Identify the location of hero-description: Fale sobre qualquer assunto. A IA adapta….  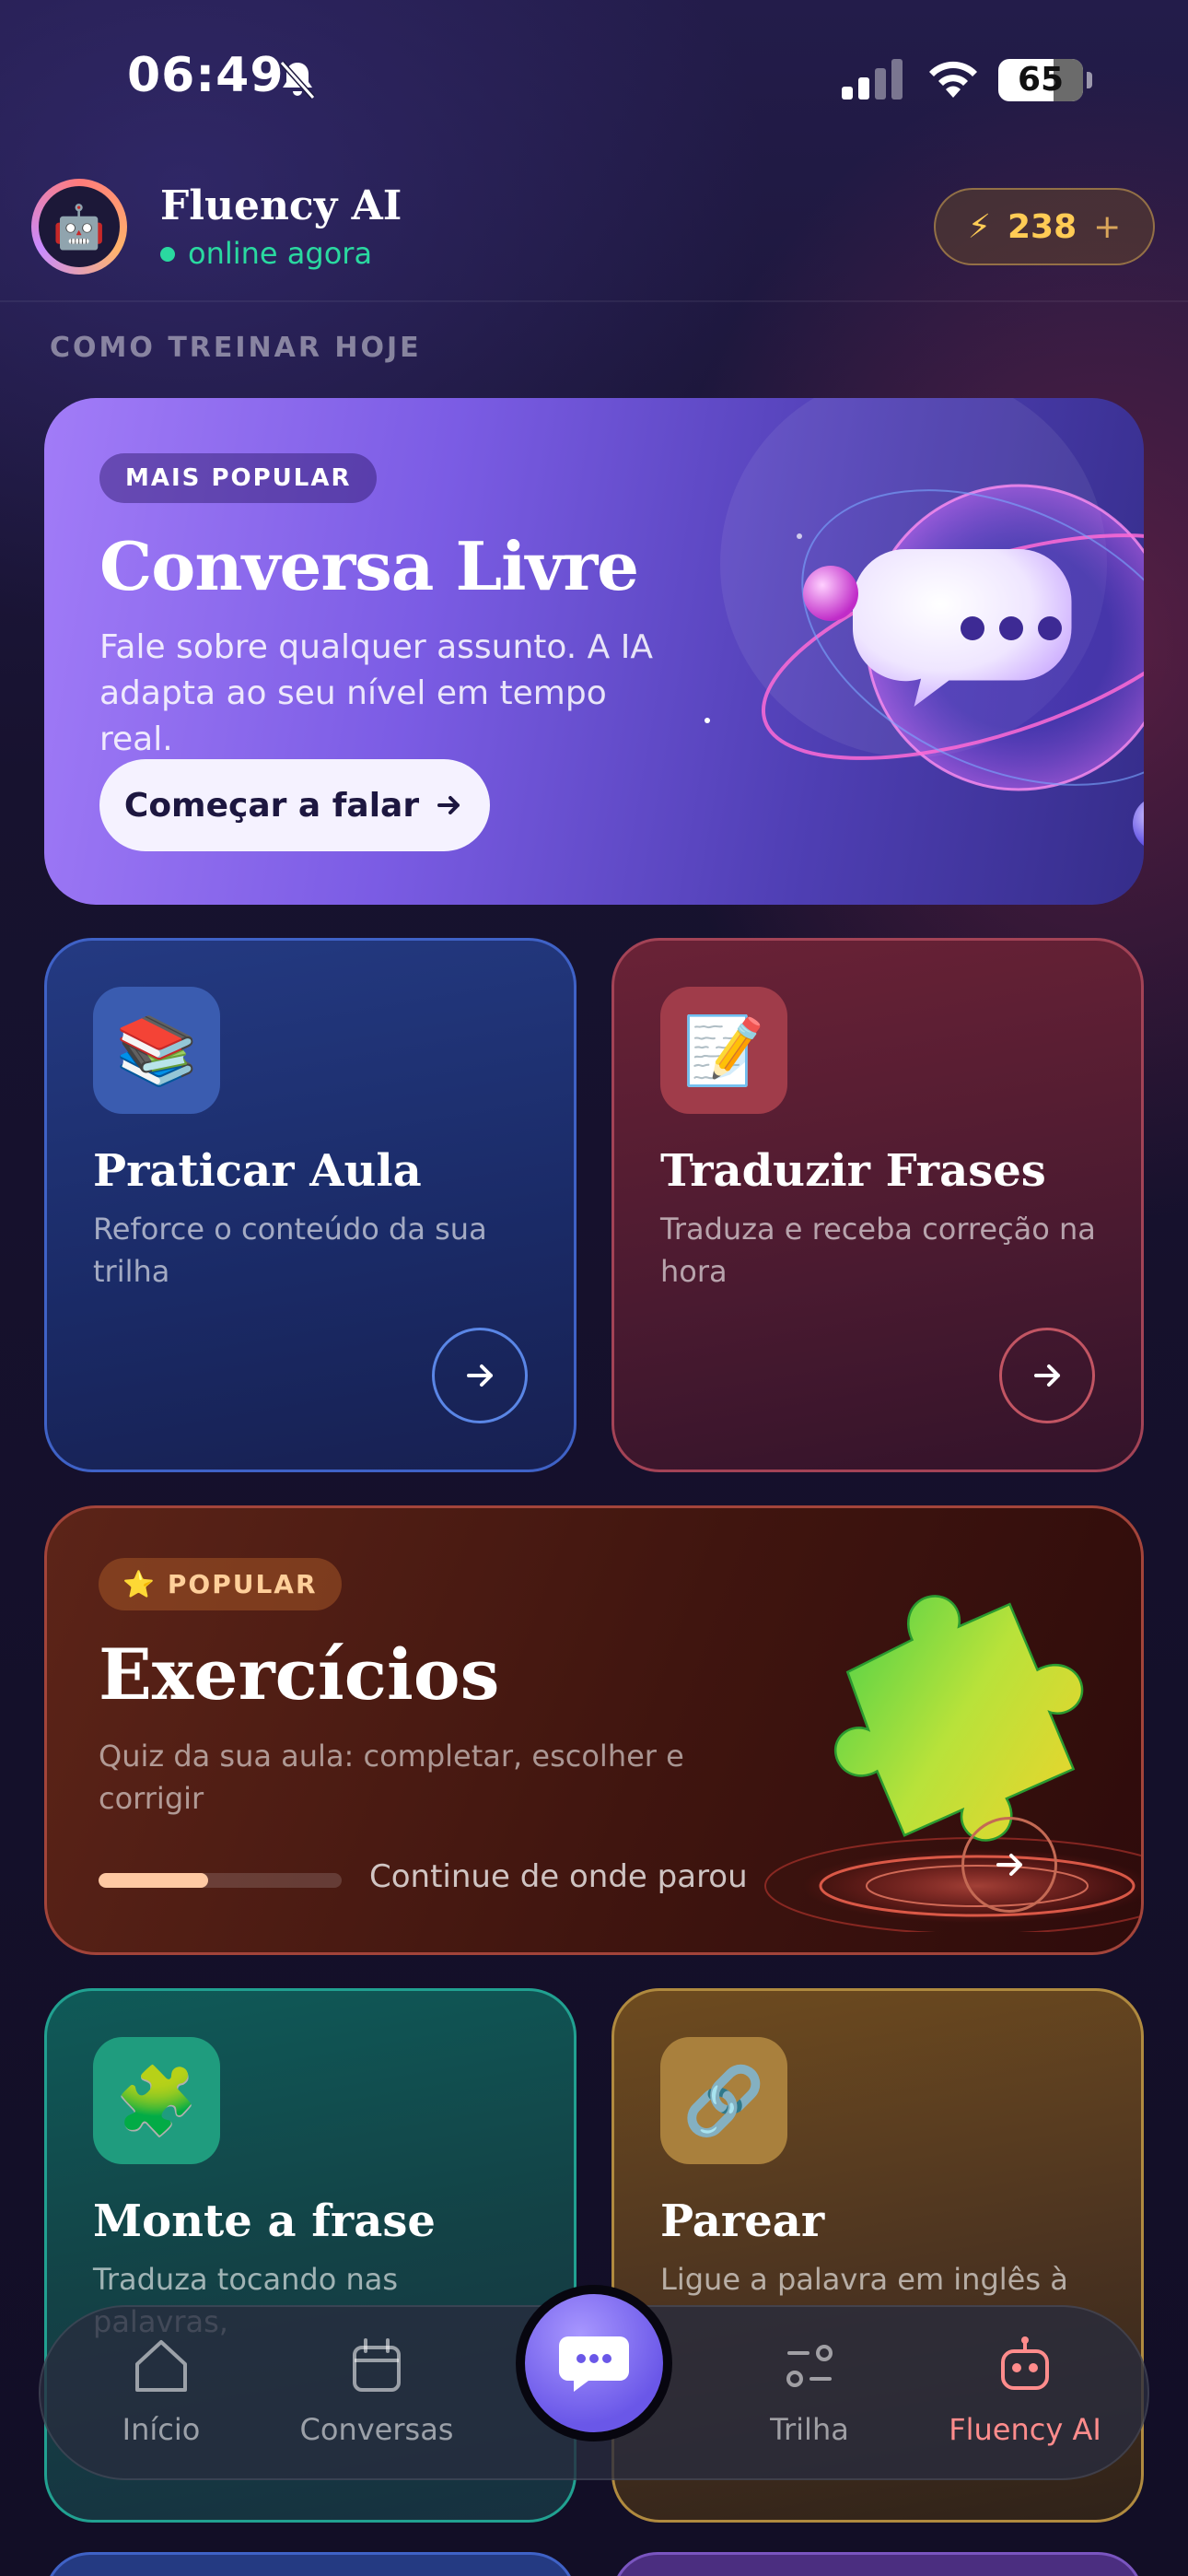
(376, 693).